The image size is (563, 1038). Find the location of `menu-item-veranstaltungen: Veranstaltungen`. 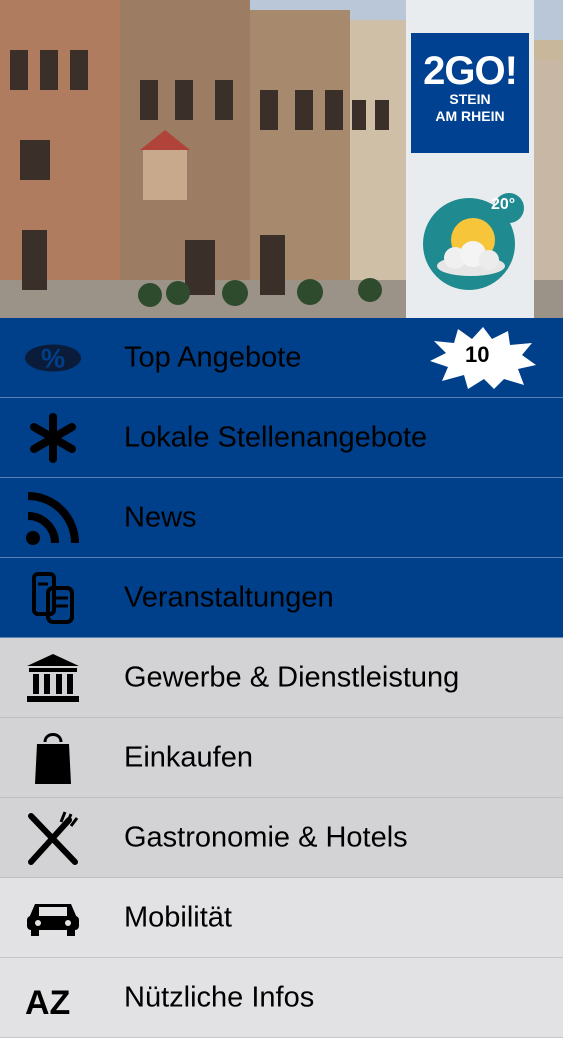

menu-item-veranstaltungen: Veranstaltungen is located at coordinates (281, 598).